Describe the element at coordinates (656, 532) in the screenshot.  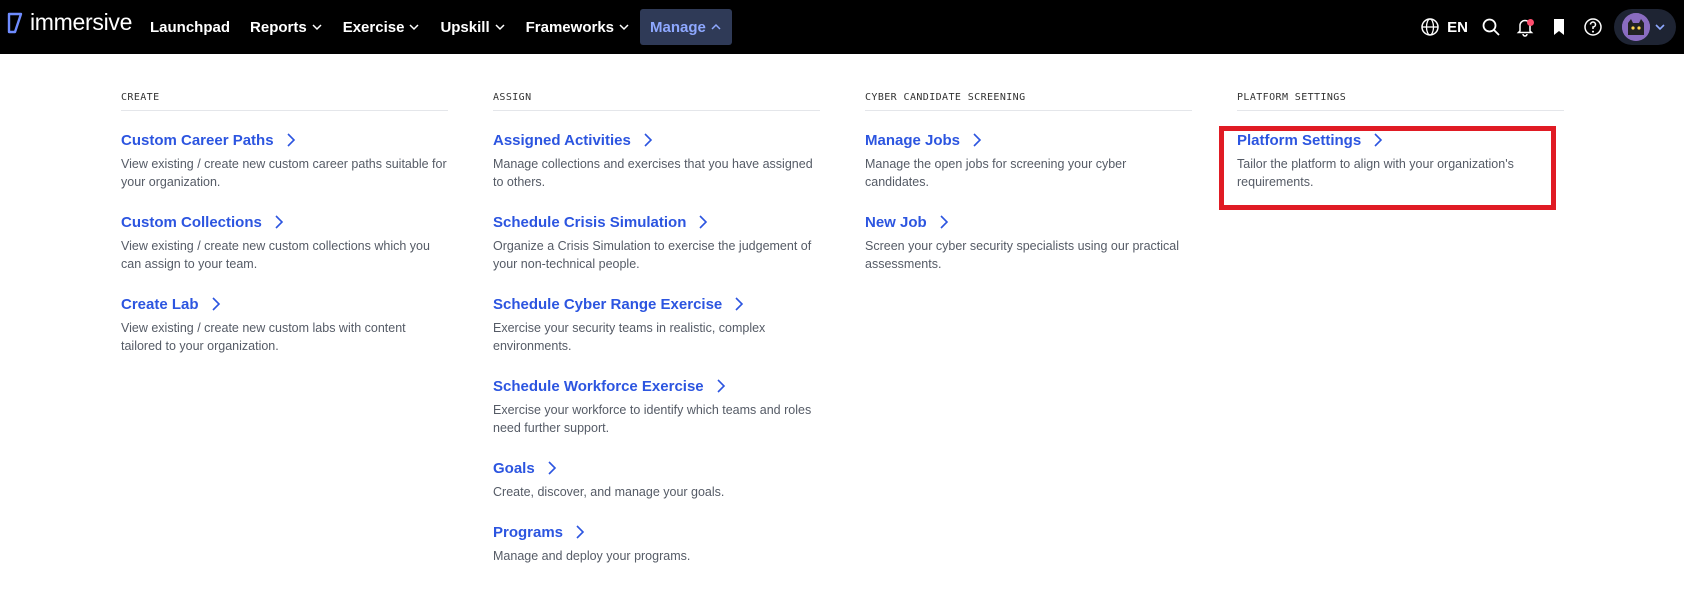
I see `programs-link: Programs` at that location.